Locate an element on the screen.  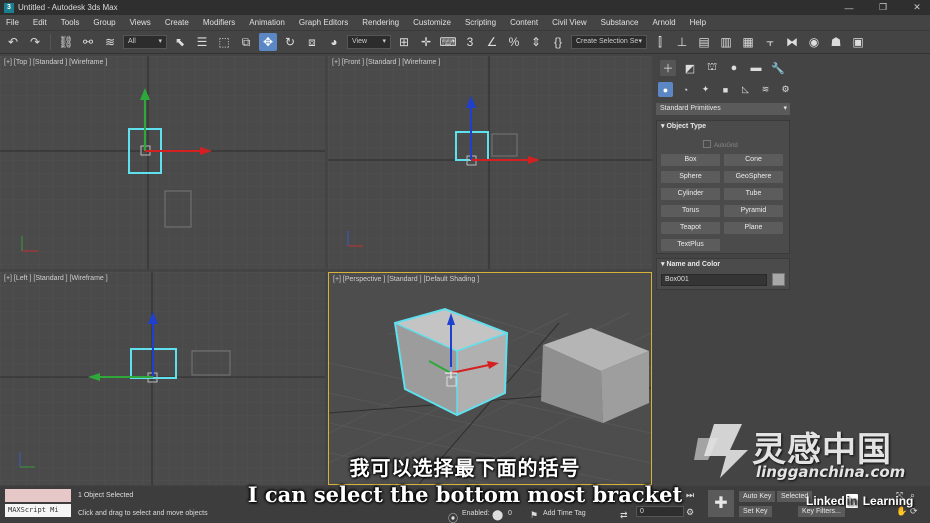
create-tab-icon: ＋ is located at coordinates (668, 68).